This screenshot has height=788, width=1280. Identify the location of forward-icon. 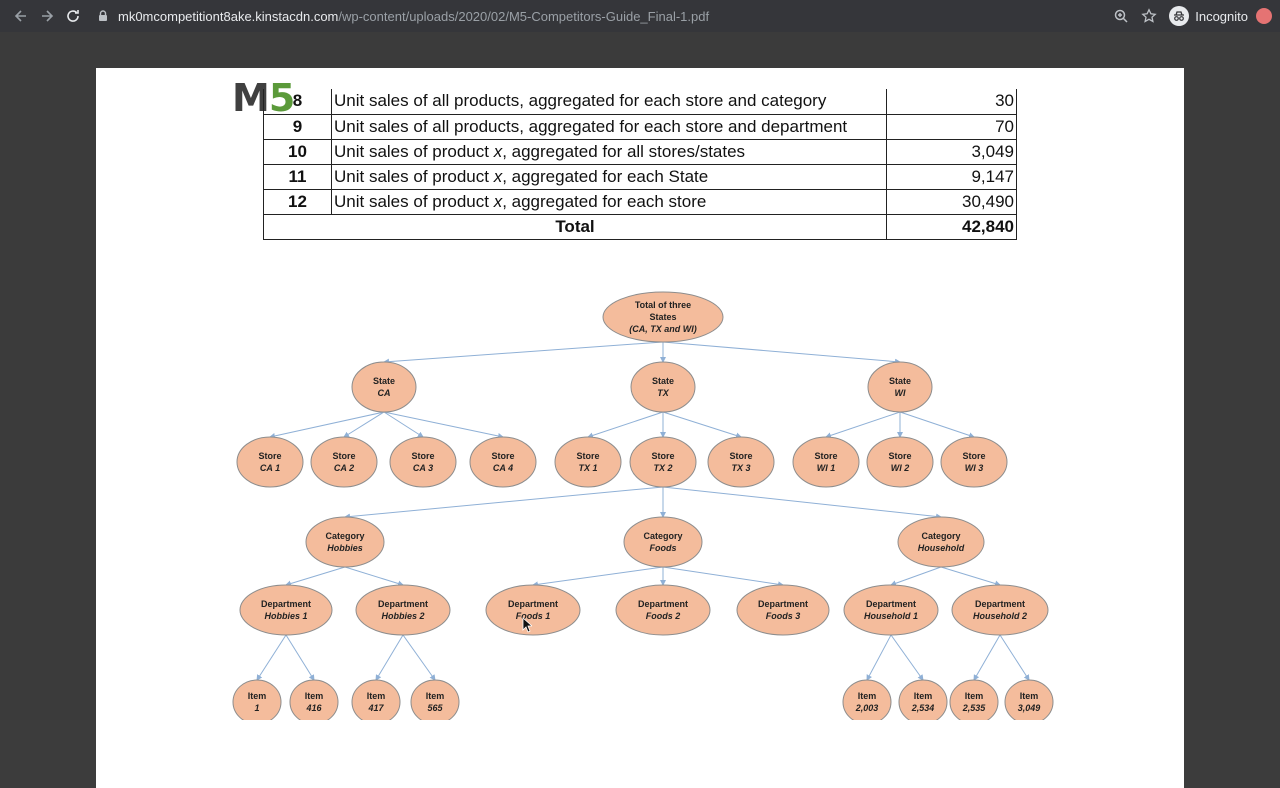
(47, 16).